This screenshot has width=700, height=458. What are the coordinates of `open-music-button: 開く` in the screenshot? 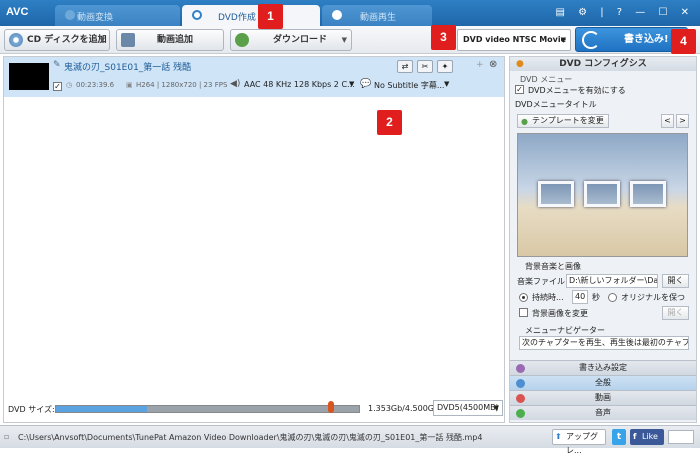 It's located at (675, 281).